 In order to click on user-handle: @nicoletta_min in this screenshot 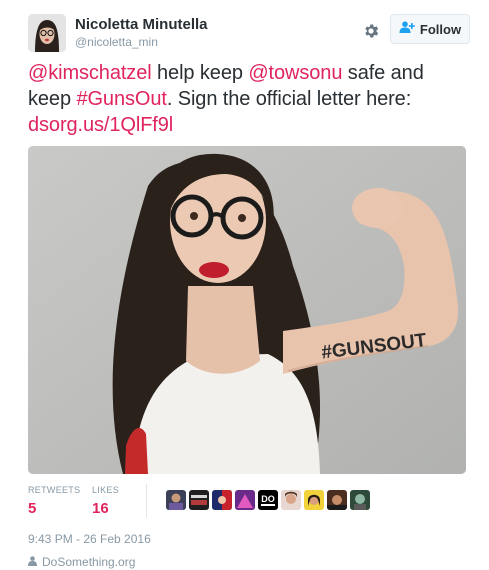, I will do `click(141, 42)`.